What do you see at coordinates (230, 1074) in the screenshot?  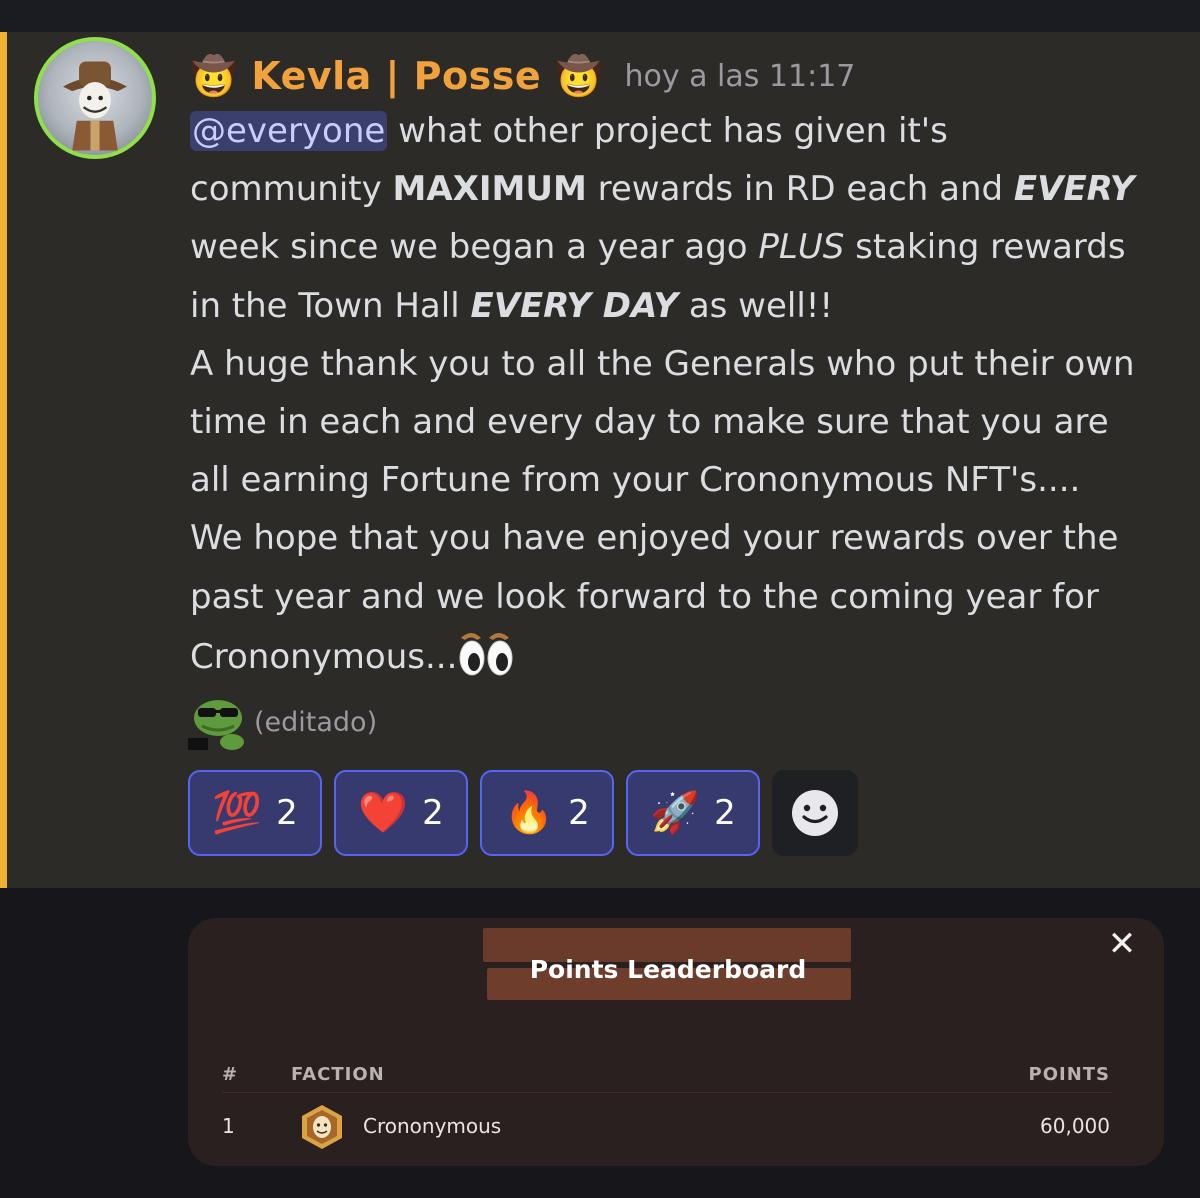 I see `column-header-rank: #` at bounding box center [230, 1074].